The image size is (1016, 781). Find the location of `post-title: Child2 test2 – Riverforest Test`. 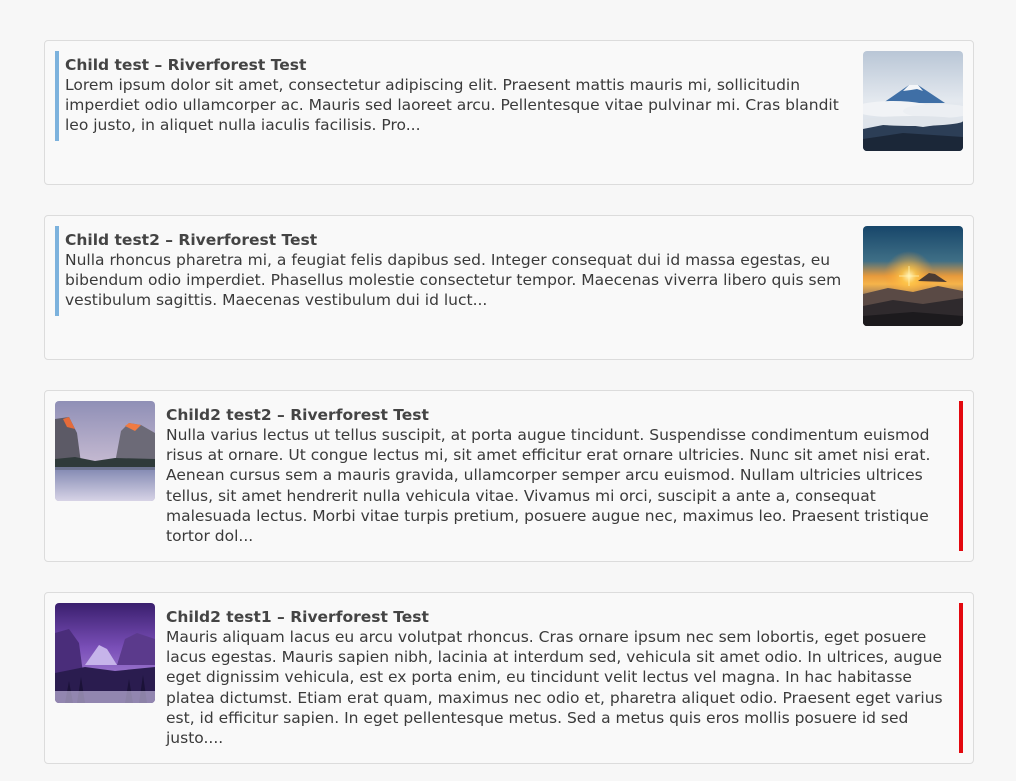

post-title: Child2 test2 – Riverforest Test is located at coordinates (558, 415).